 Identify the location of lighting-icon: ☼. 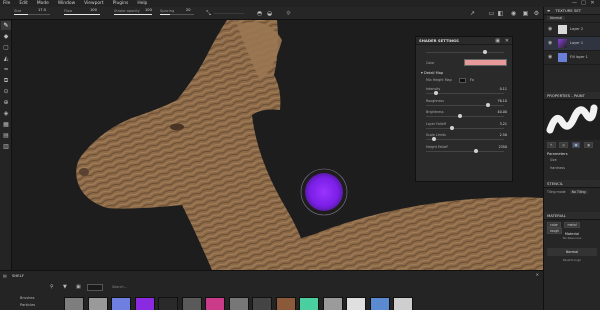
(288, 13).